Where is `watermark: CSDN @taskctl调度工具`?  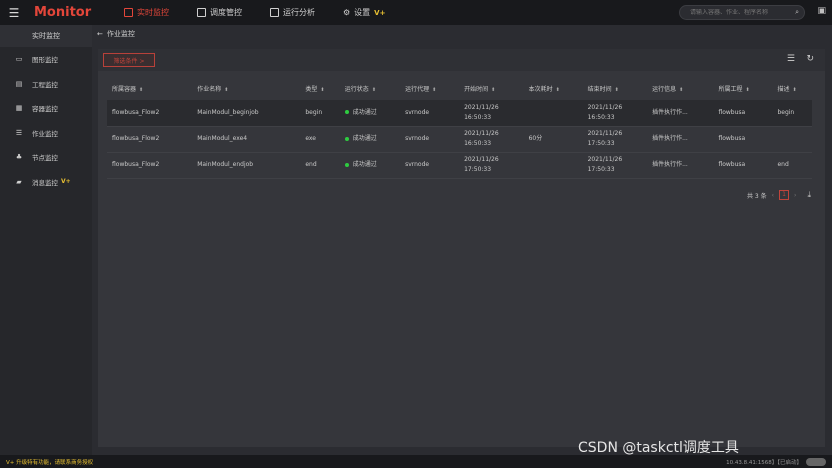 watermark: CSDN @taskctl调度工具 is located at coordinates (658, 448).